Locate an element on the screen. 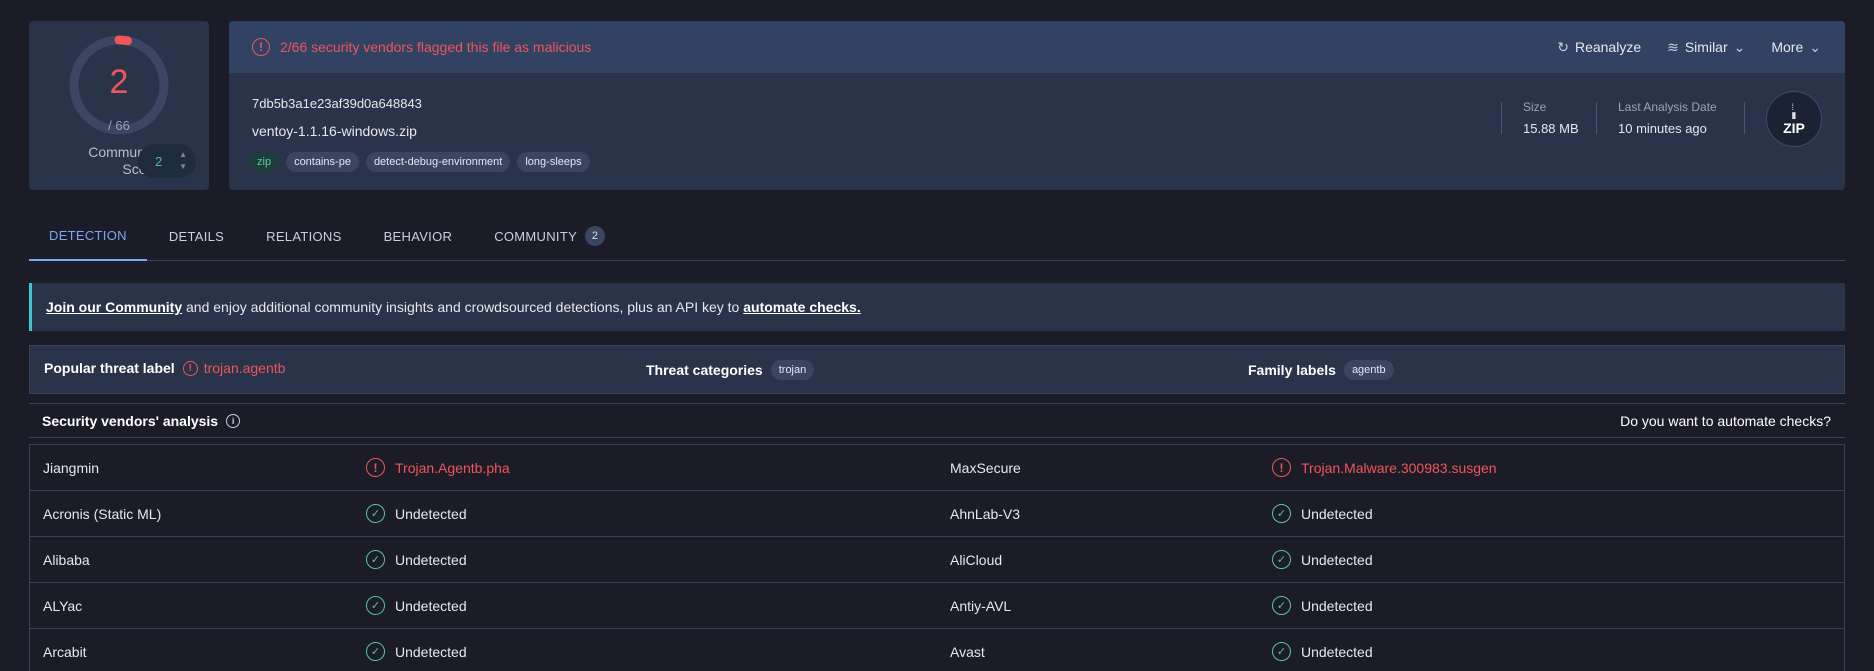 The width and height of the screenshot is (1874, 671). vendor-result: ! Trojan.Agentb.pha is located at coordinates (438, 467).